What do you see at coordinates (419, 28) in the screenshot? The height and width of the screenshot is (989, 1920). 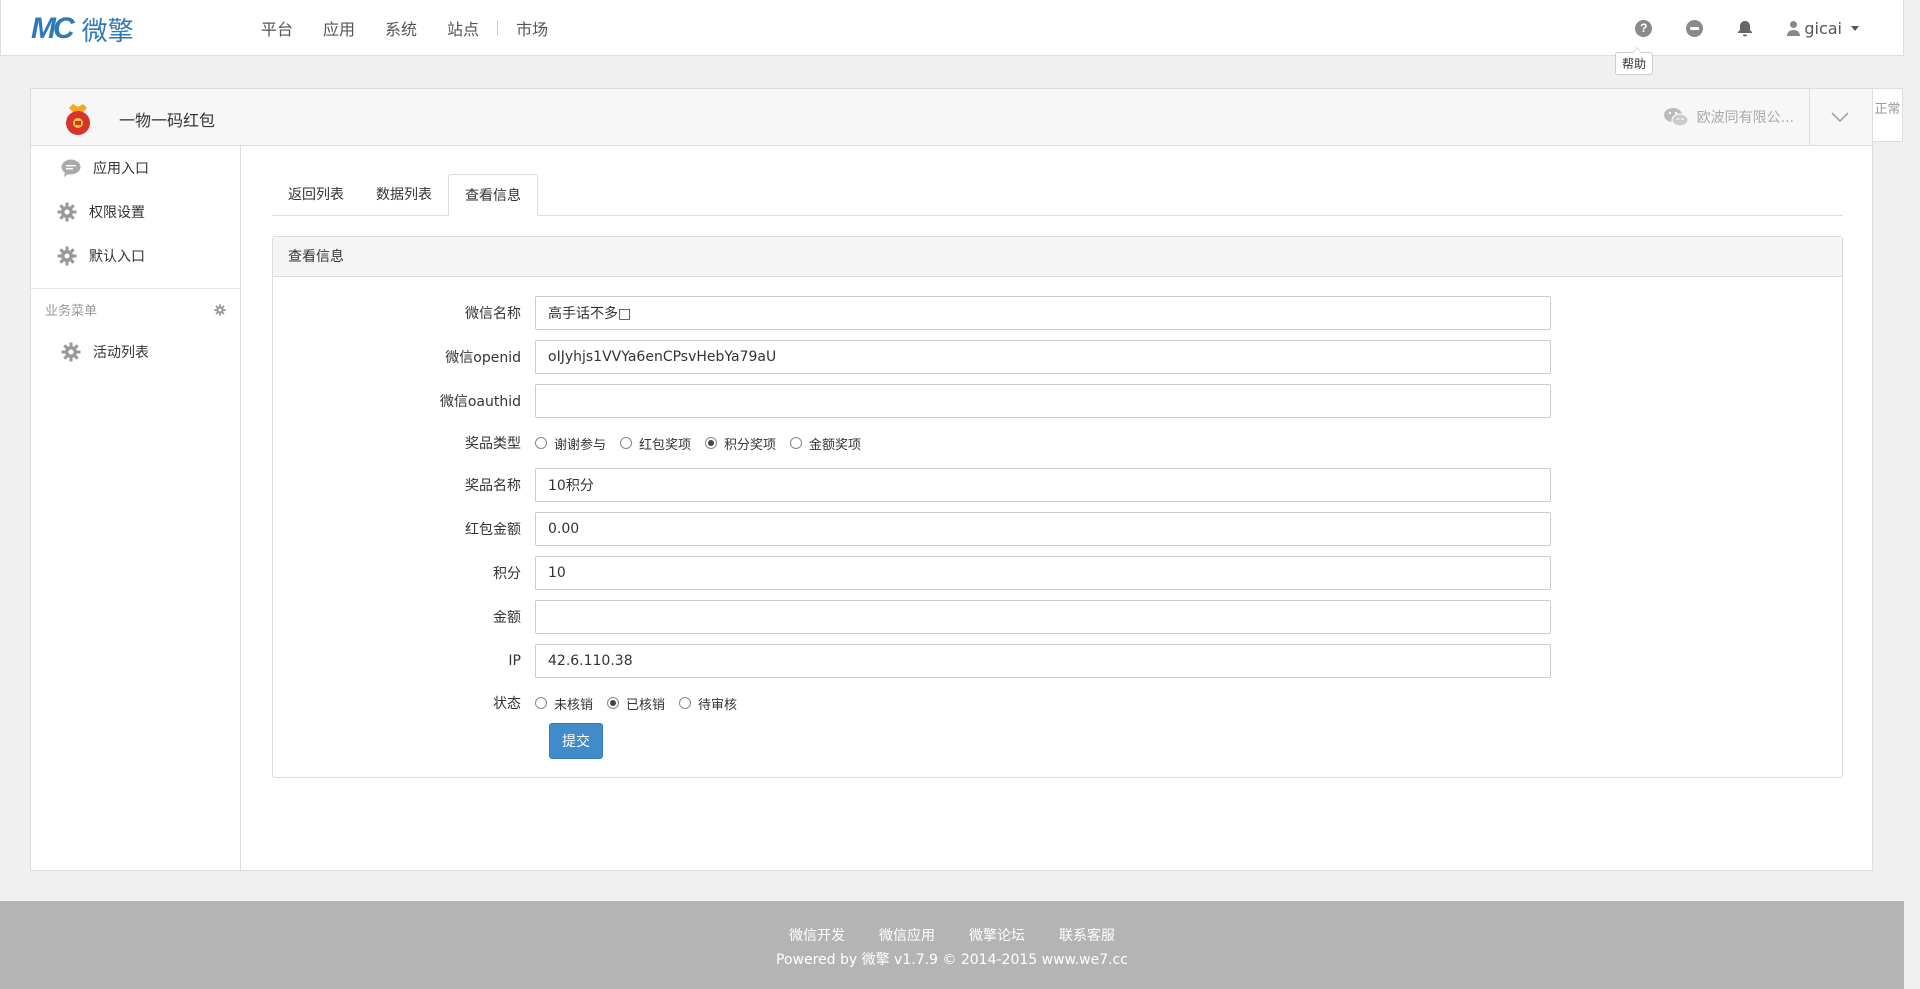 I see `main-nav: 平台 应用 系统 站点 市场` at bounding box center [419, 28].